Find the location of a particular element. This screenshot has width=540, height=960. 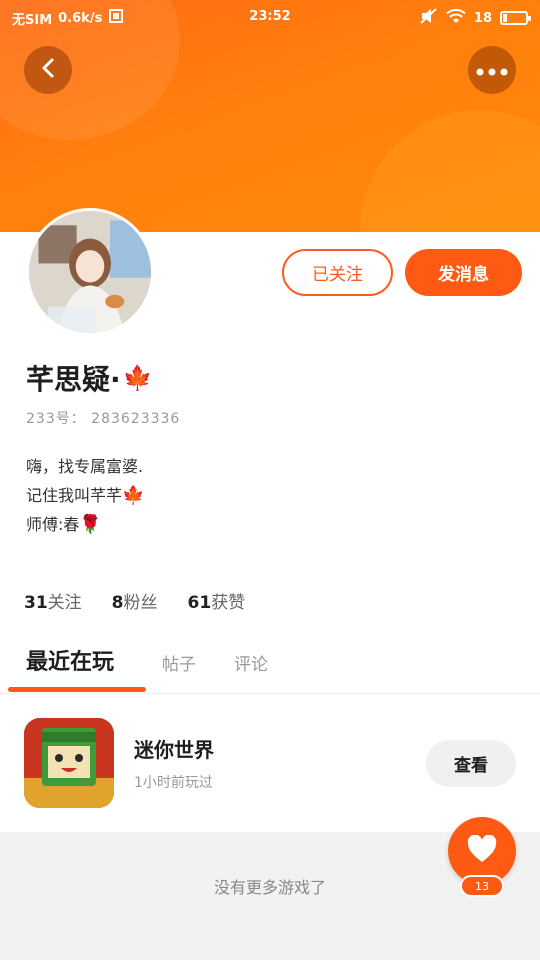

send-message-button: 发消息 is located at coordinates (463, 272).